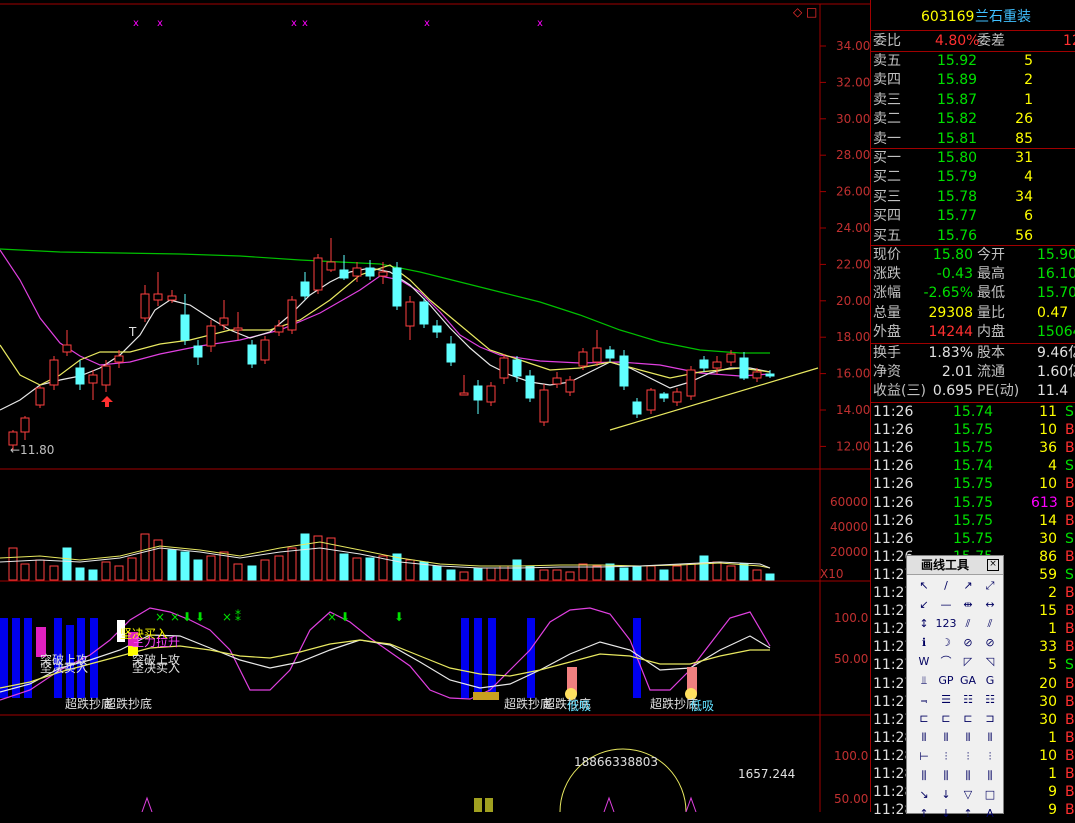 The height and width of the screenshot is (823, 1075). Describe the element at coordinates (946, 642) in the screenshot. I see `drawing-tool-button: ☽` at that location.